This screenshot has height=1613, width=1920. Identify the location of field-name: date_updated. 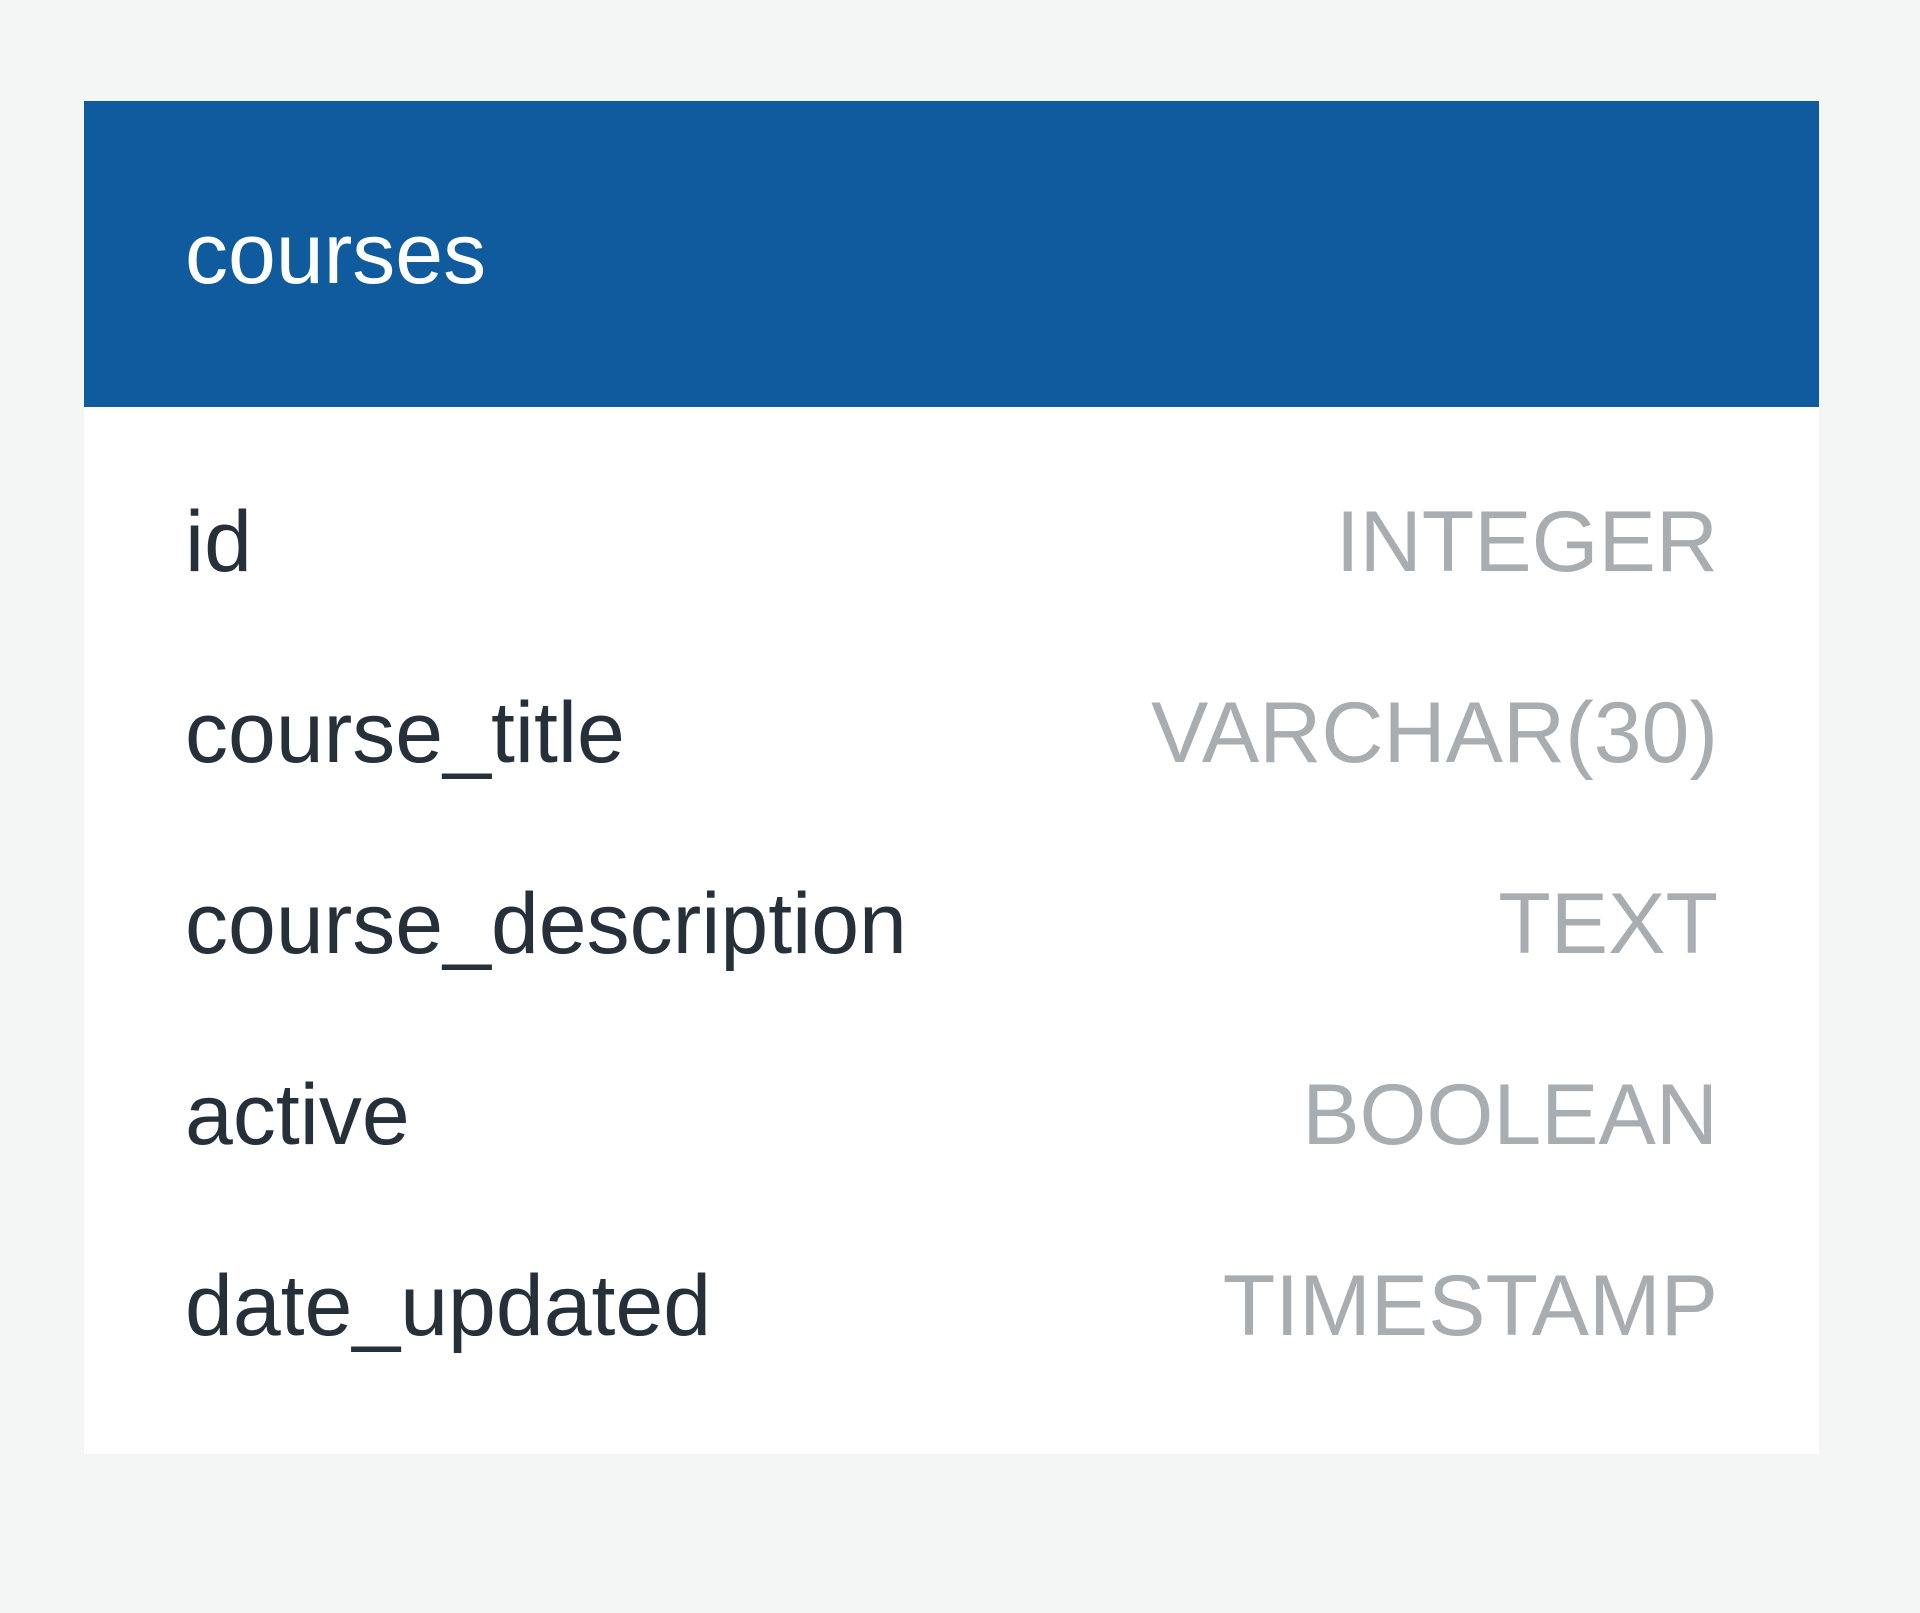
(448, 1306).